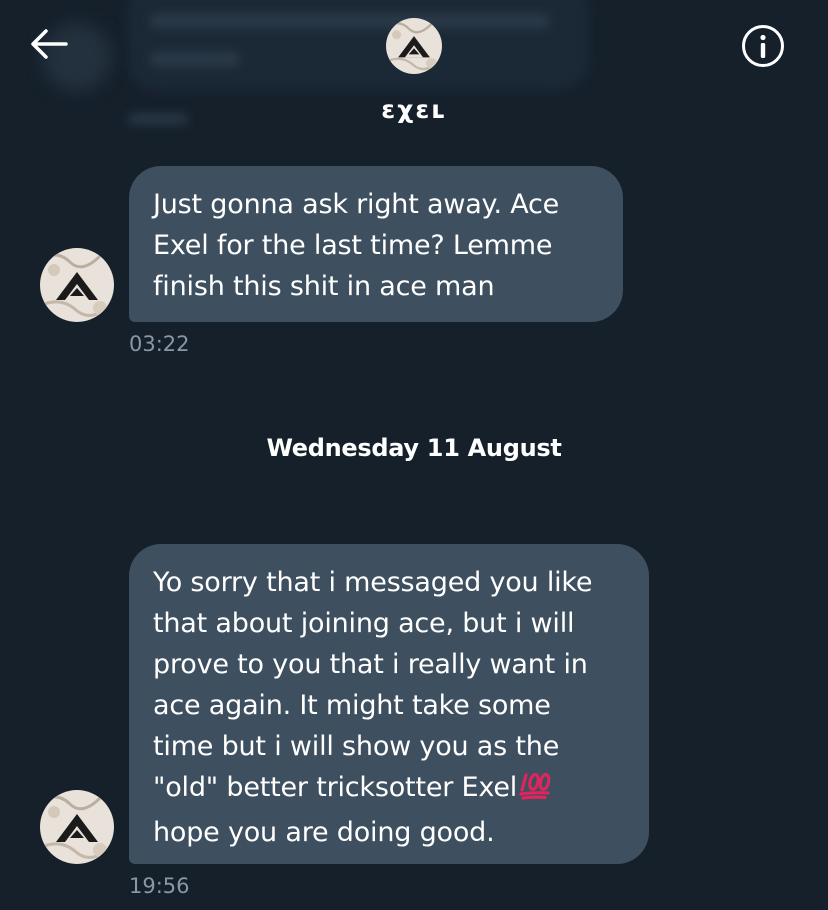 The height and width of the screenshot is (910, 828). Describe the element at coordinates (356, 204) in the screenshot. I see `message-text-line: Just gonna ask right away. Ace` at that location.